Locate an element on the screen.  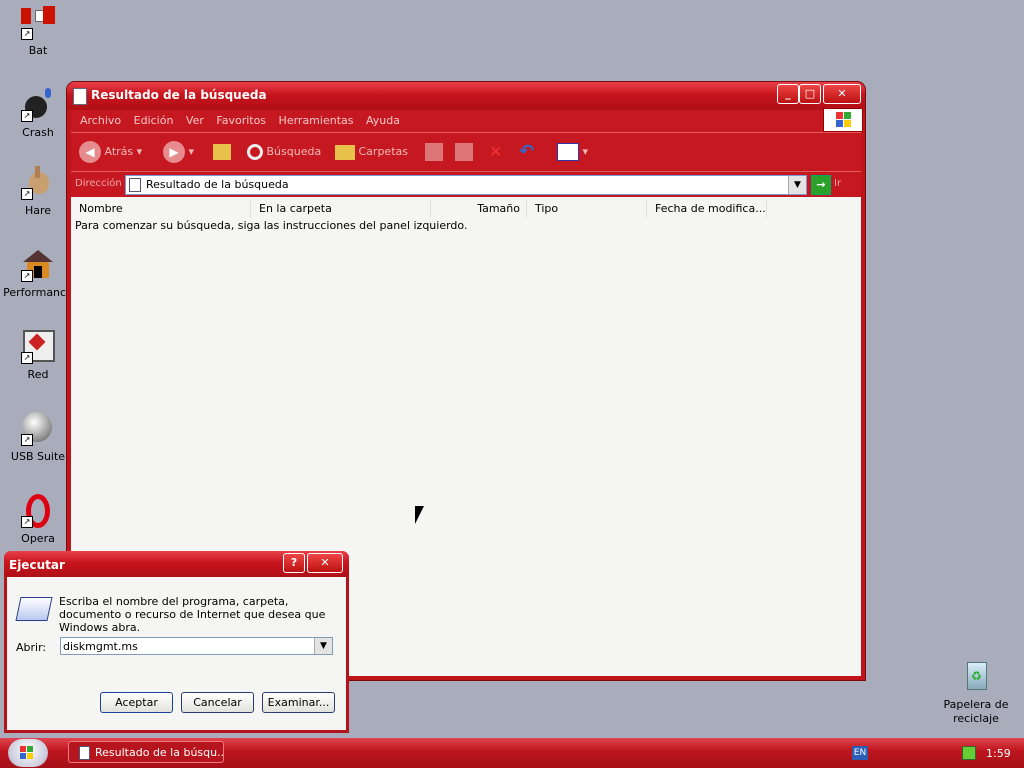
opera-icon: ↗ is located at coordinates (38, 511).